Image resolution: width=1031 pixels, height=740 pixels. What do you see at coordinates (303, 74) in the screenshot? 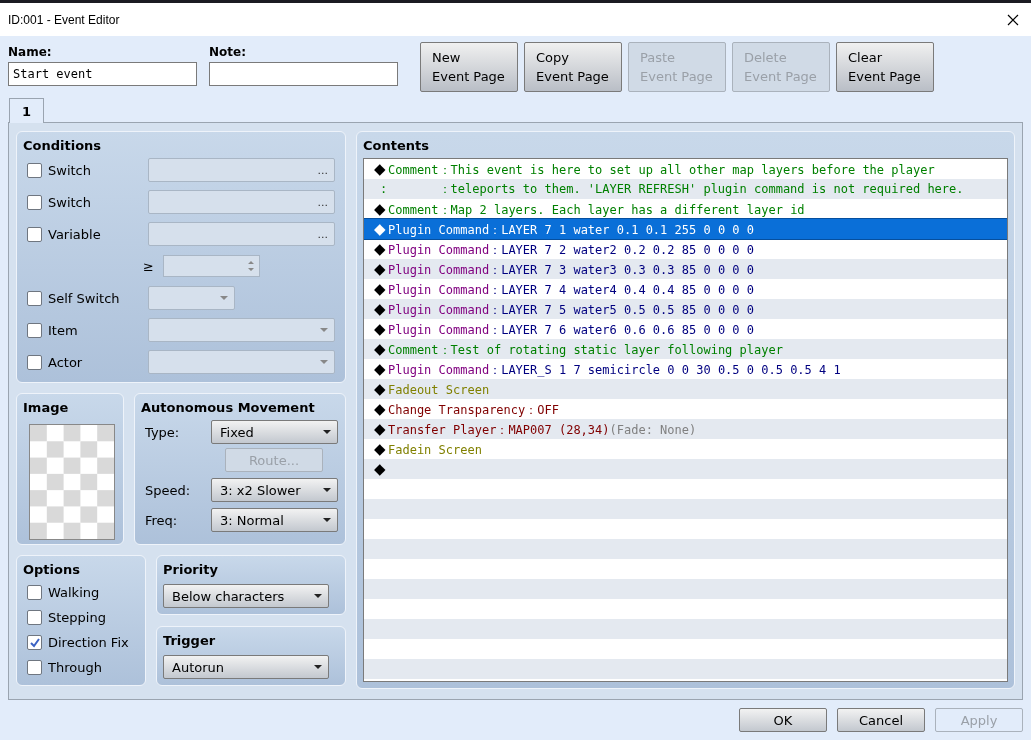
I see `note-field` at bounding box center [303, 74].